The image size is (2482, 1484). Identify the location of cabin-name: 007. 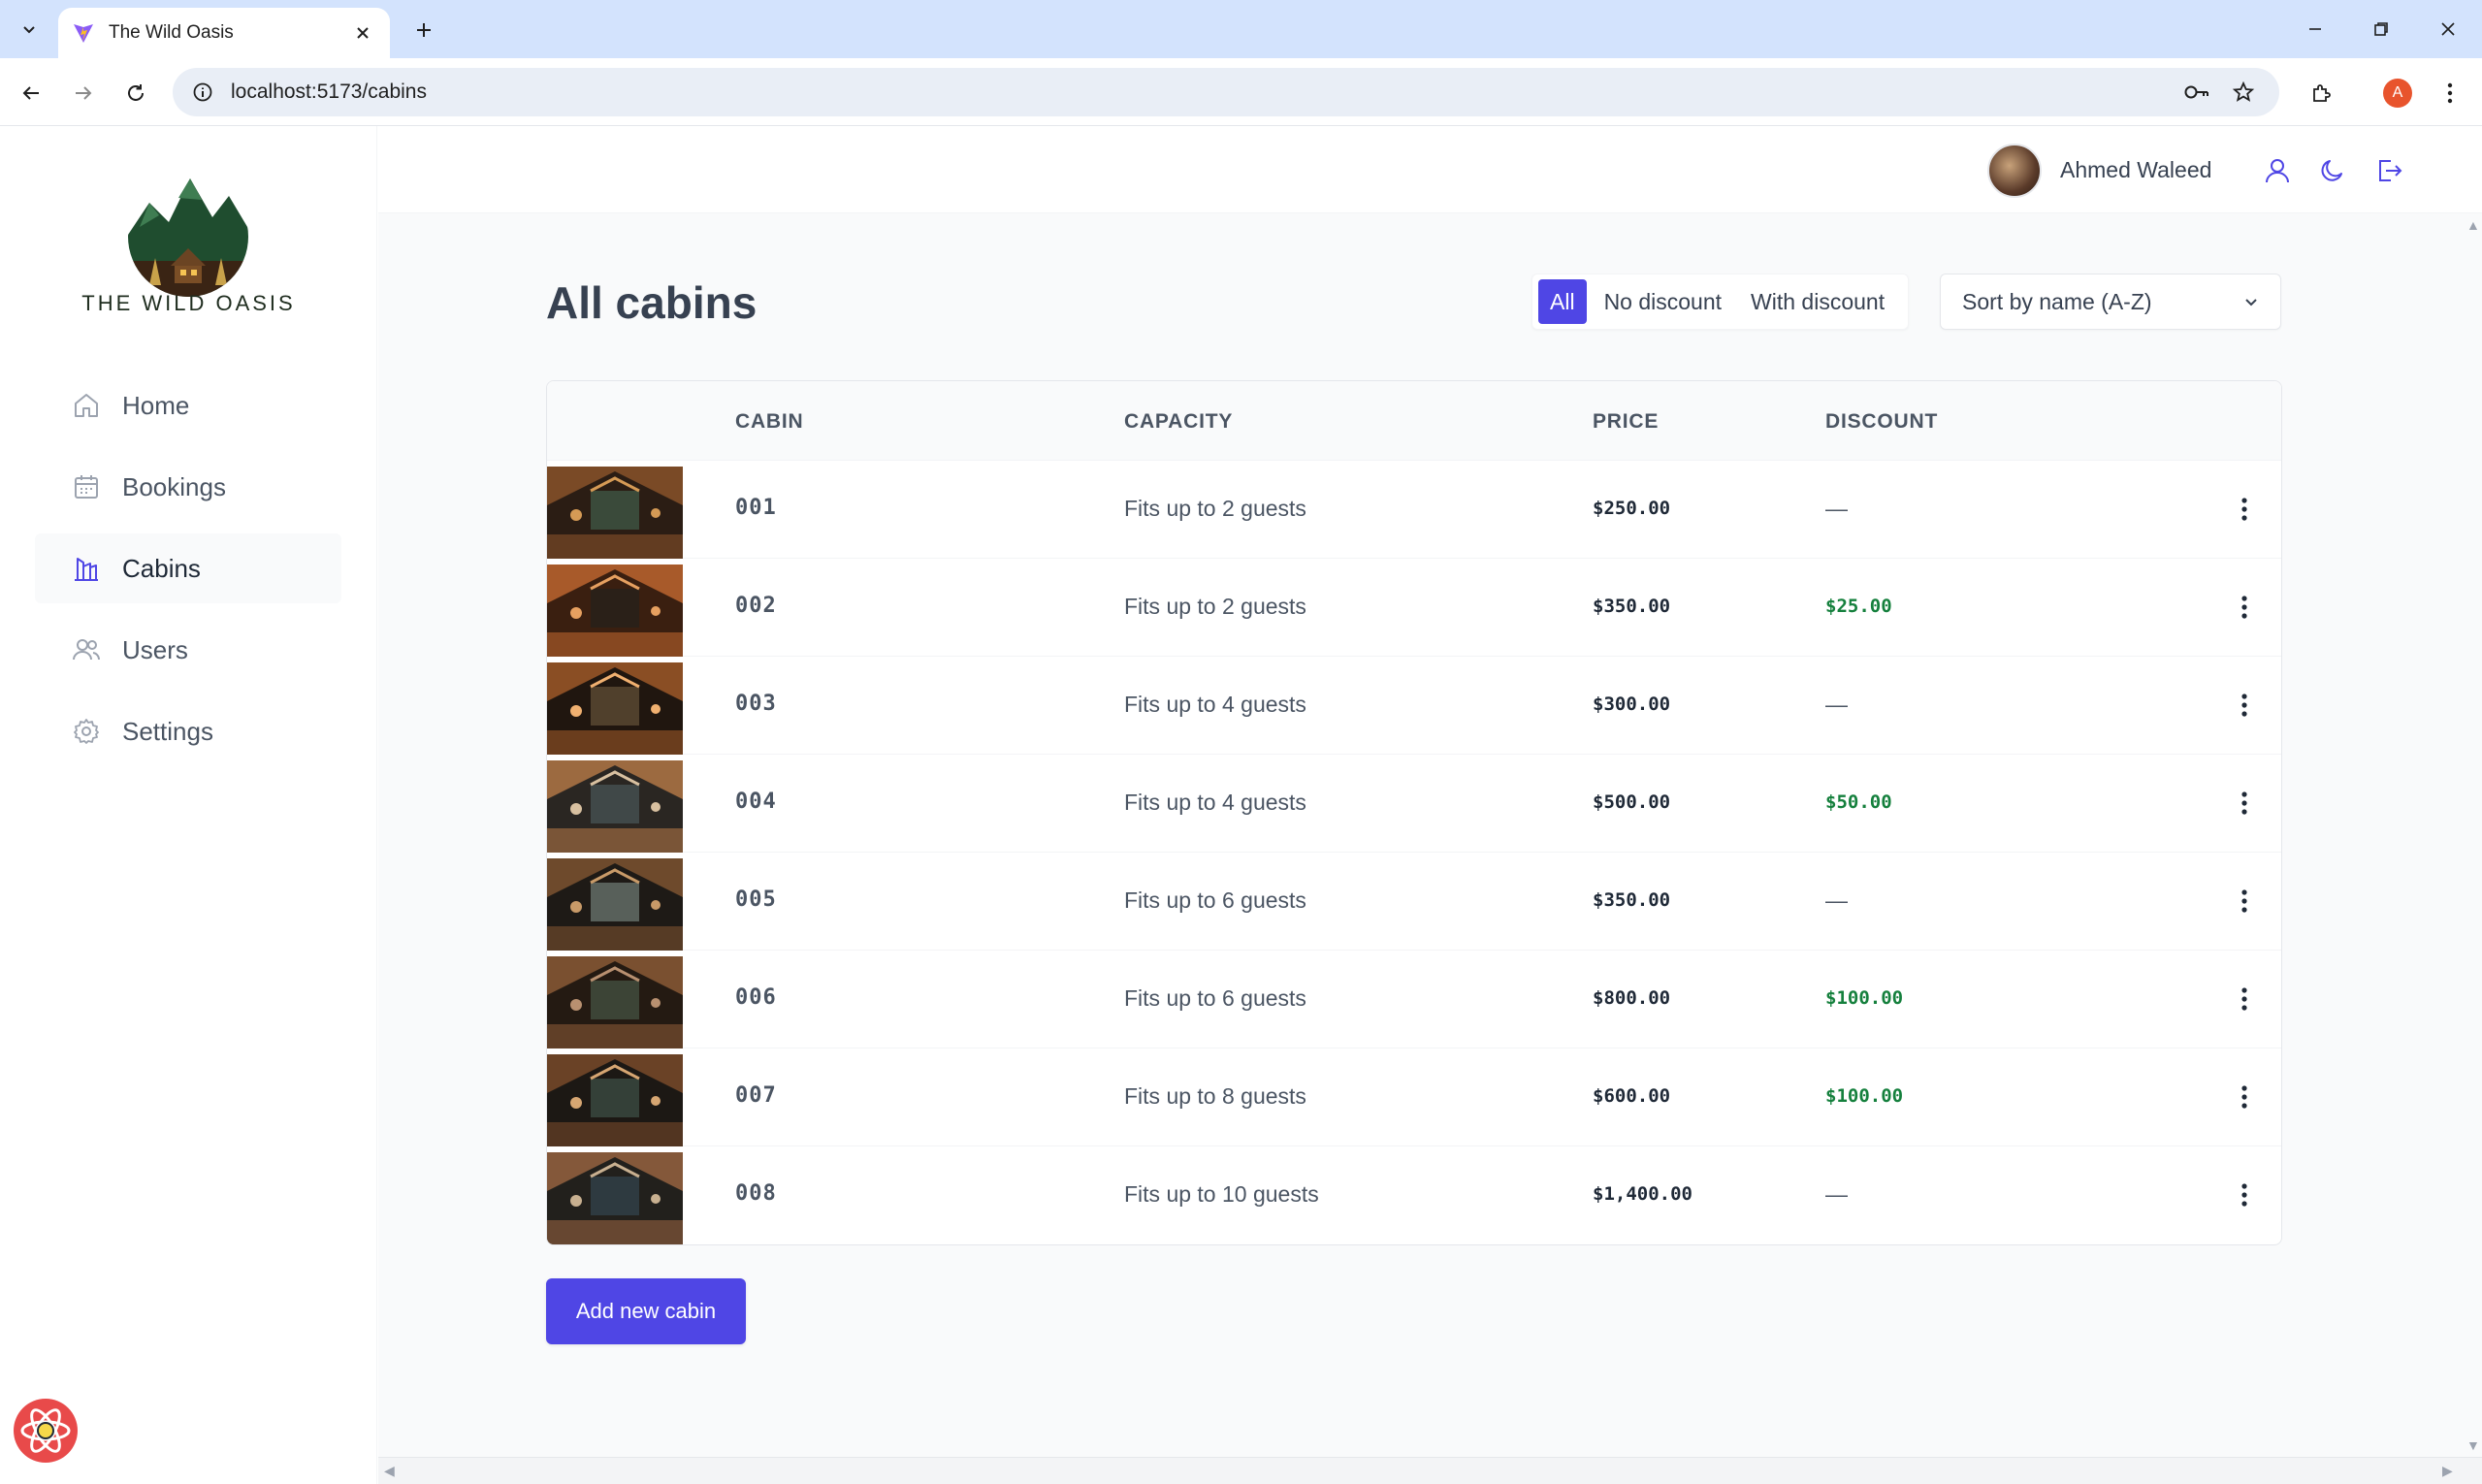
(756, 1095).